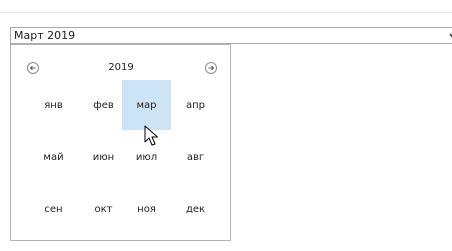 This screenshot has width=452, height=251. What do you see at coordinates (103, 105) in the screenshot?
I see `month-cell-2: фев` at bounding box center [103, 105].